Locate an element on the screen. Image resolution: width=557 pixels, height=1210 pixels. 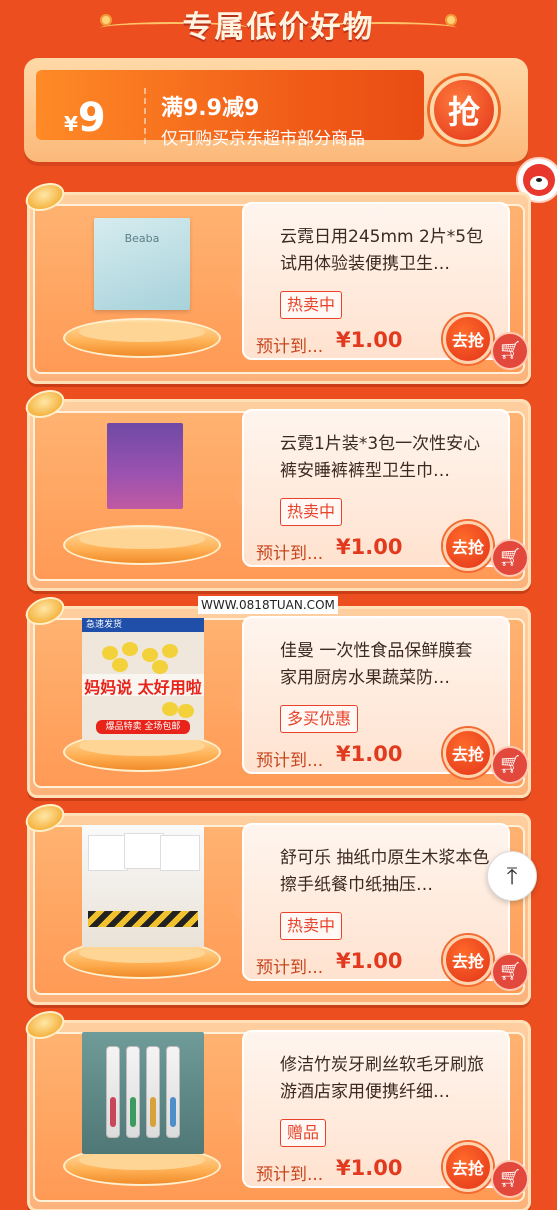
tissue-stripe is located at coordinates (143, 919).